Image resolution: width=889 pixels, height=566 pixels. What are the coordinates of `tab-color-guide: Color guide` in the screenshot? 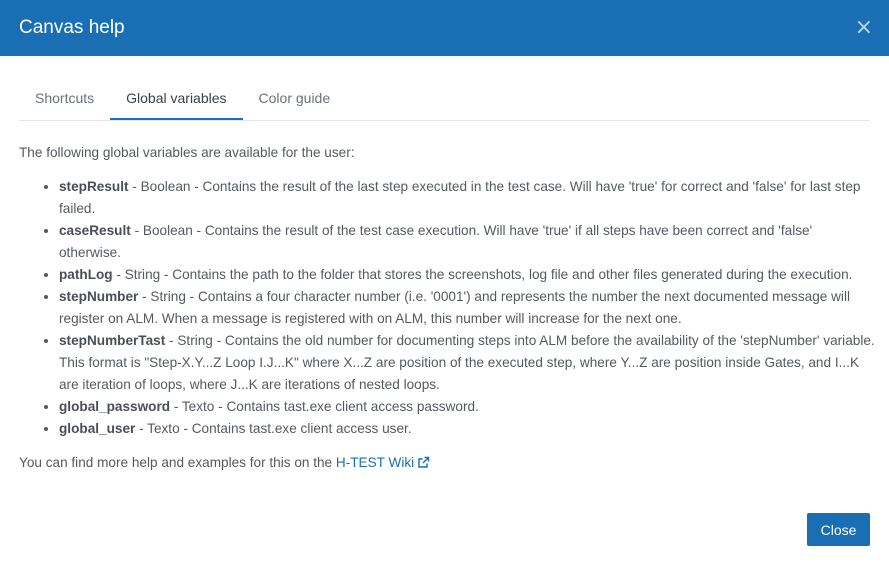 It's located at (295, 99).